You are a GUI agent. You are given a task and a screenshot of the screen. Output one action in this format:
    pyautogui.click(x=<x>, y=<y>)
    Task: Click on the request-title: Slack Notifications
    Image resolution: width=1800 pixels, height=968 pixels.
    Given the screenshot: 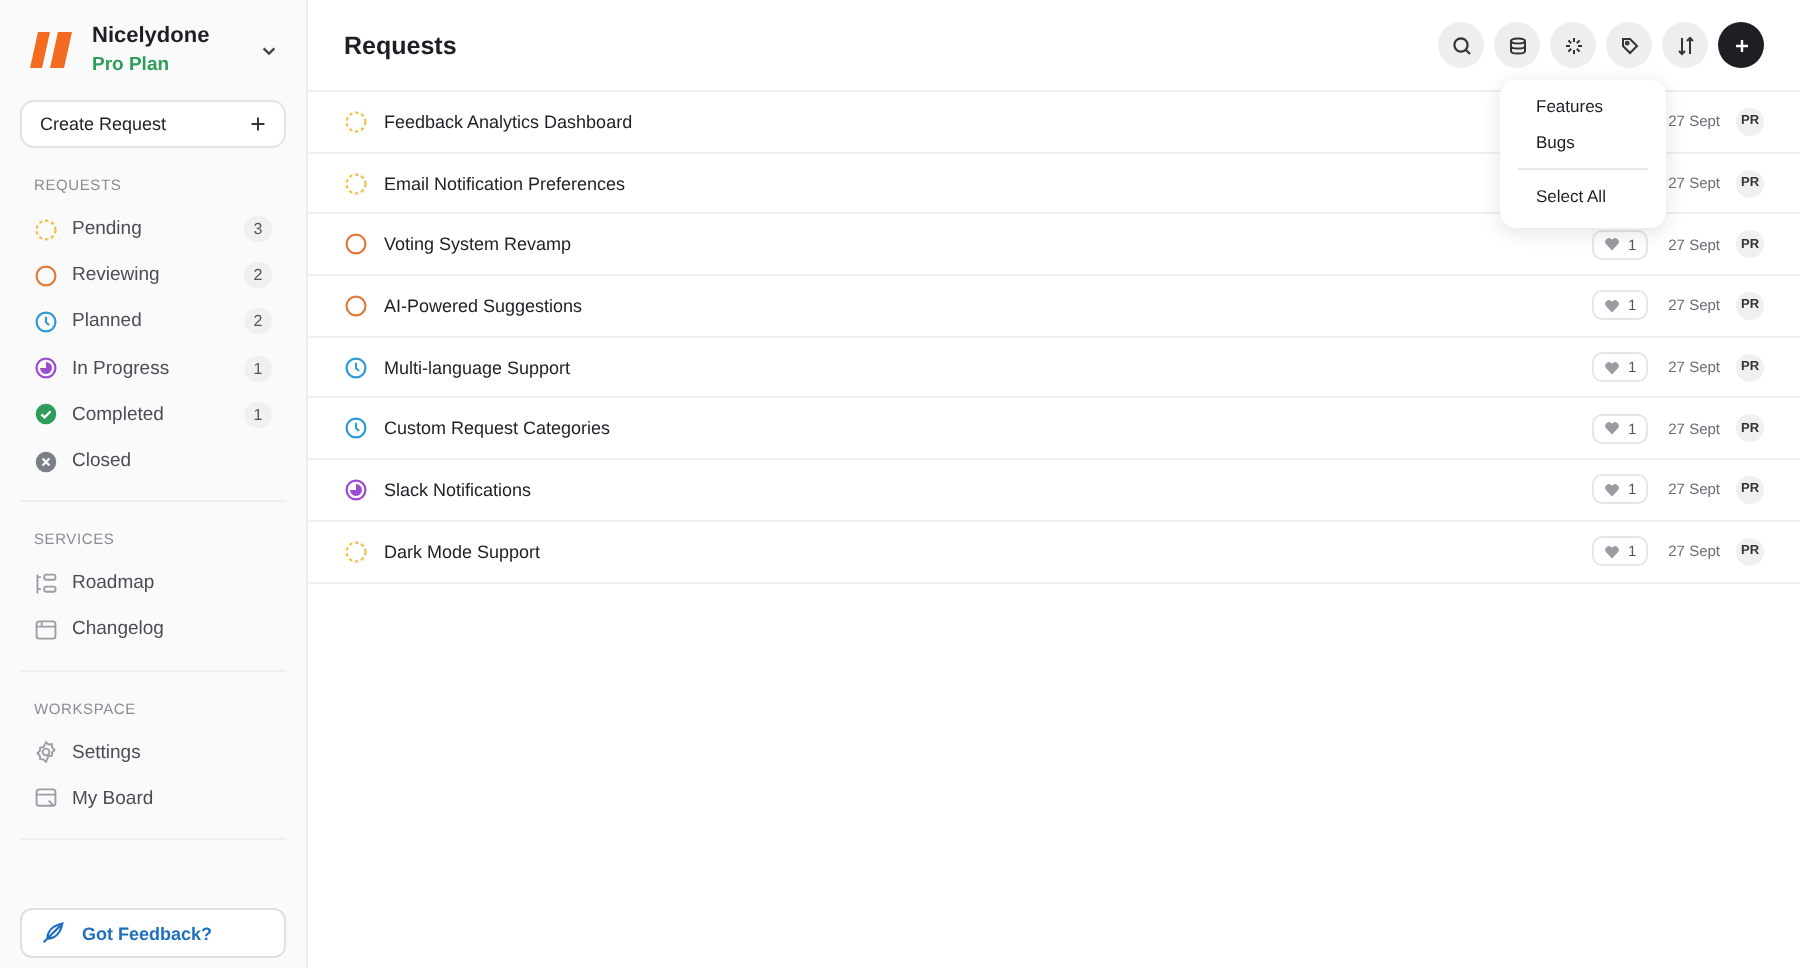 What is the action you would take?
    pyautogui.click(x=459, y=489)
    